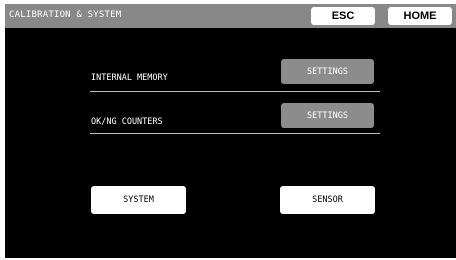  Describe the element at coordinates (327, 115) in the screenshot. I see `ok-ng-counters-settings-button: SETTINGS` at that location.